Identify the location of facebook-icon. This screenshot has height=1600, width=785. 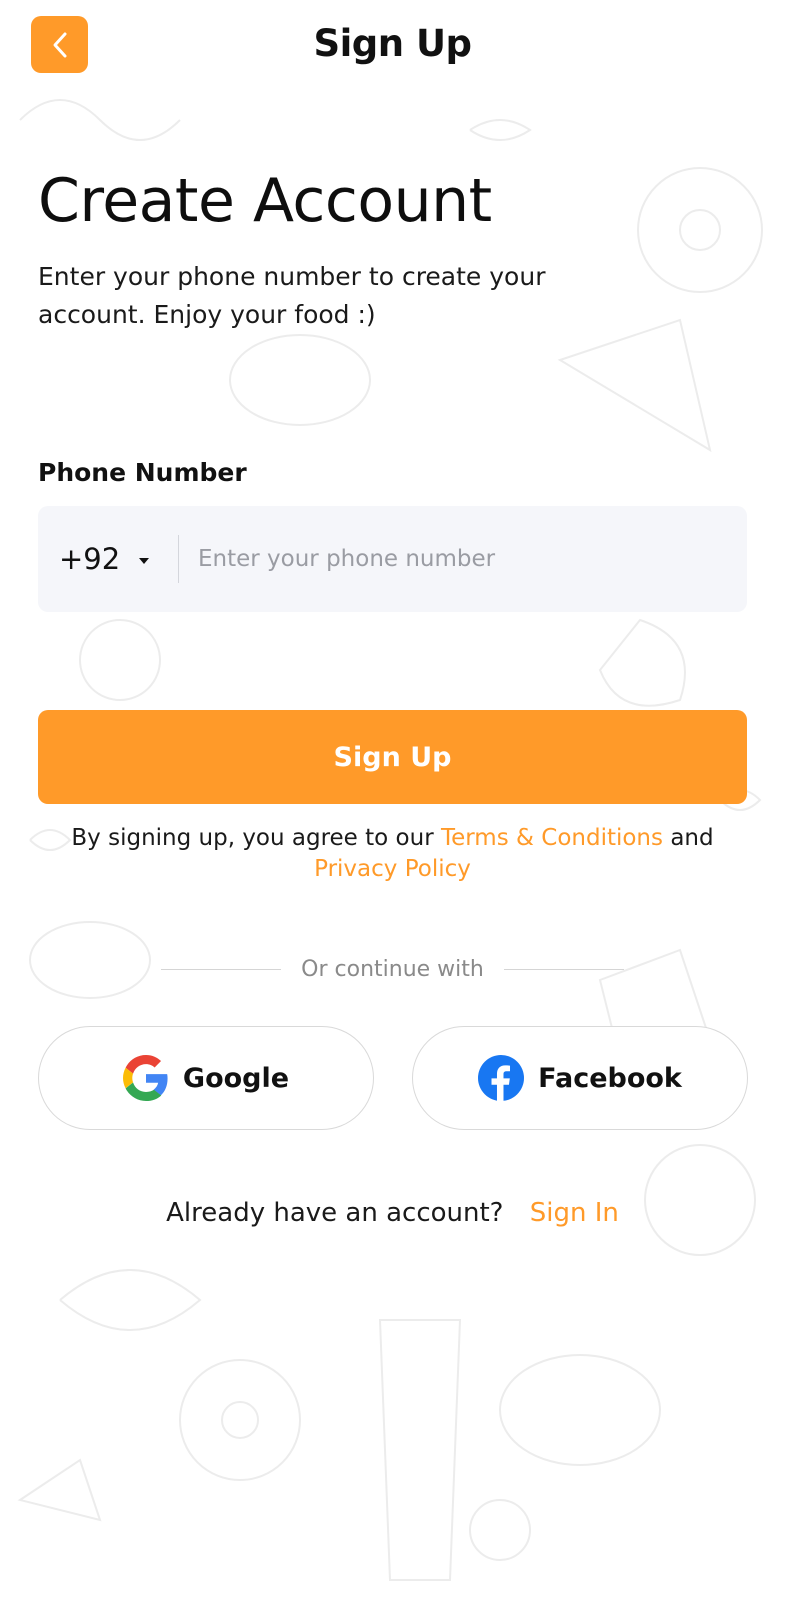
(501, 1078).